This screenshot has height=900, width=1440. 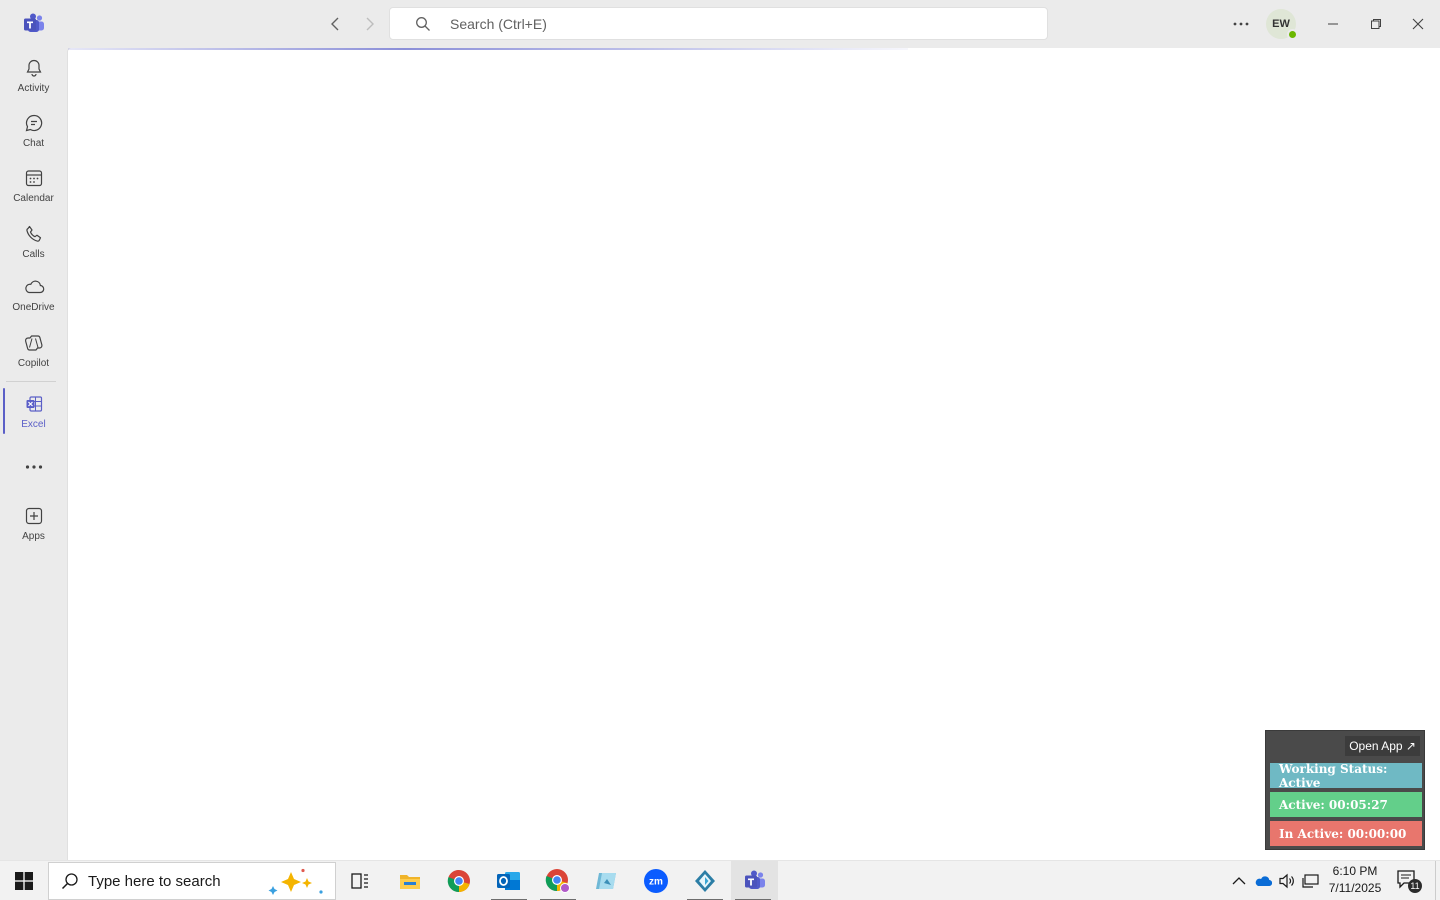 What do you see at coordinates (34, 343) in the screenshot?
I see `copilot-icon` at bounding box center [34, 343].